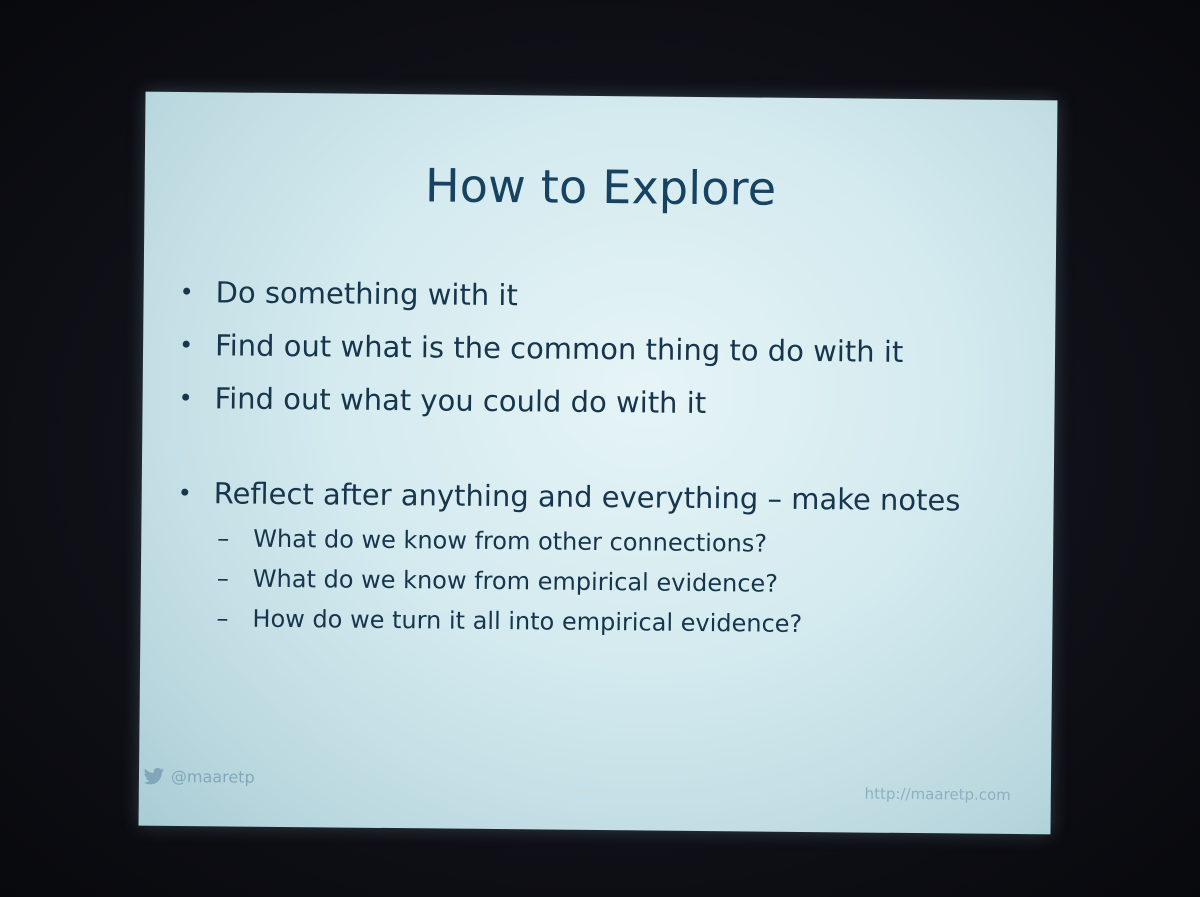 The width and height of the screenshot is (1200, 897). I want to click on slide-title: How to Explore, so click(600, 187).